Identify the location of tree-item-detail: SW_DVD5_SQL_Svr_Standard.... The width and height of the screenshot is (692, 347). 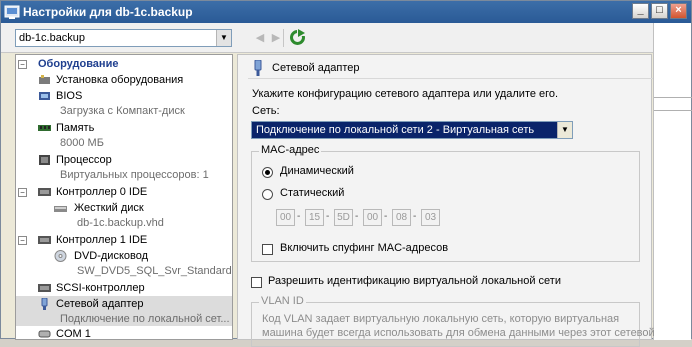
(124, 271).